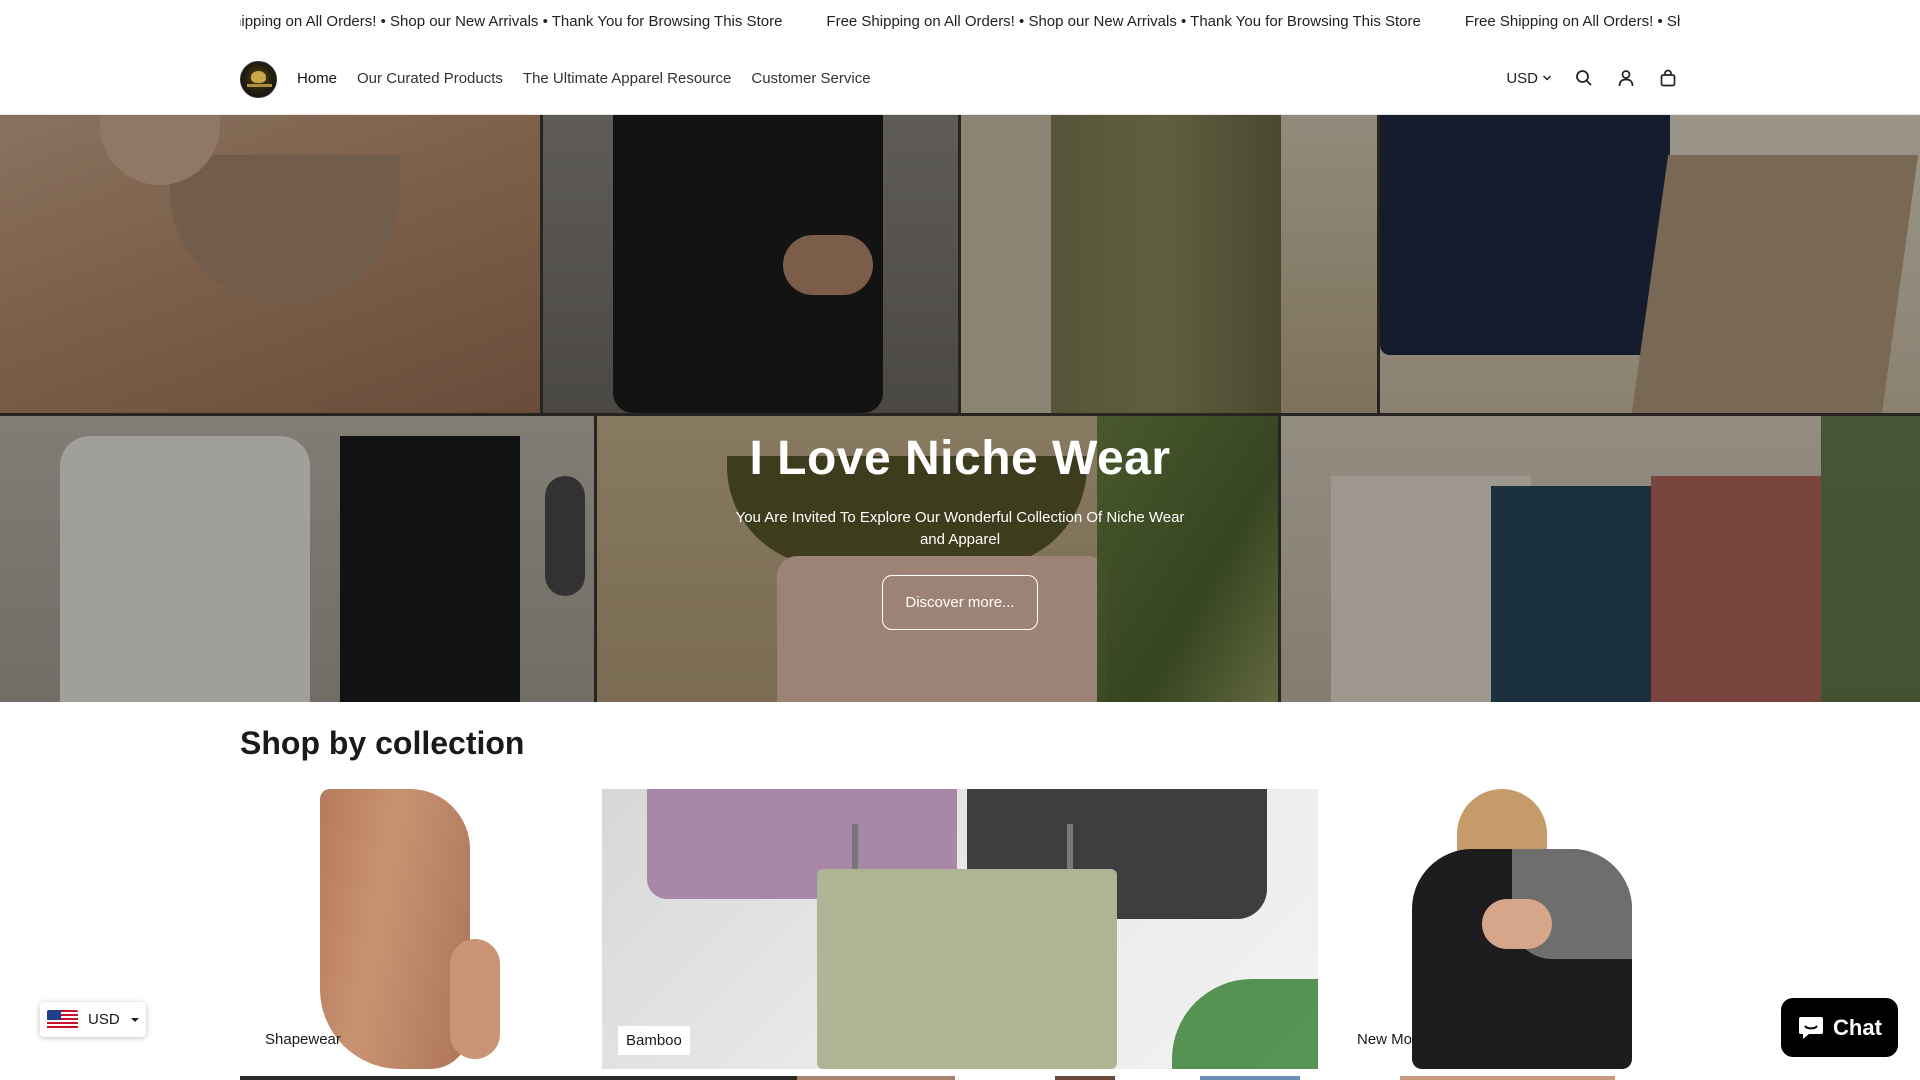  What do you see at coordinates (1857, 1027) in the screenshot?
I see `chat-label: Chat` at bounding box center [1857, 1027].